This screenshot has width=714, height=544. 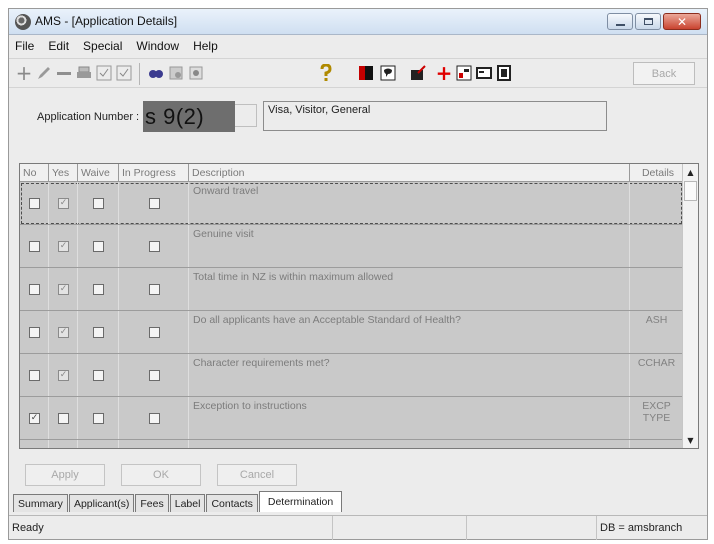 I want to click on comment-bubble-icon, so click(x=388, y=73).